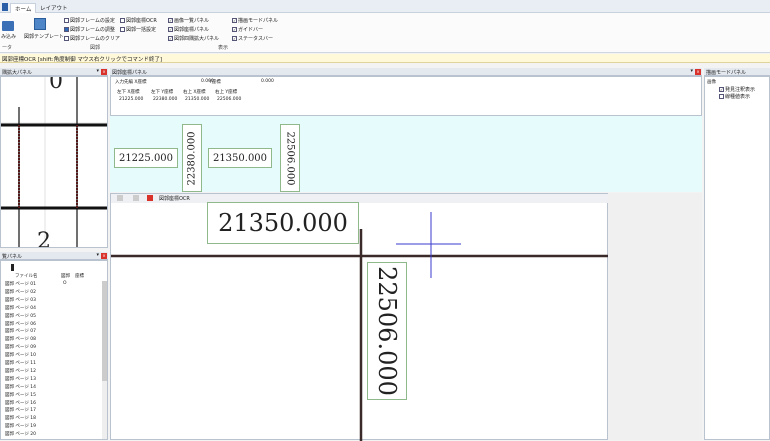 The image size is (770, 441). I want to click on list-item: 図郭 ページ 03, so click(20, 300).